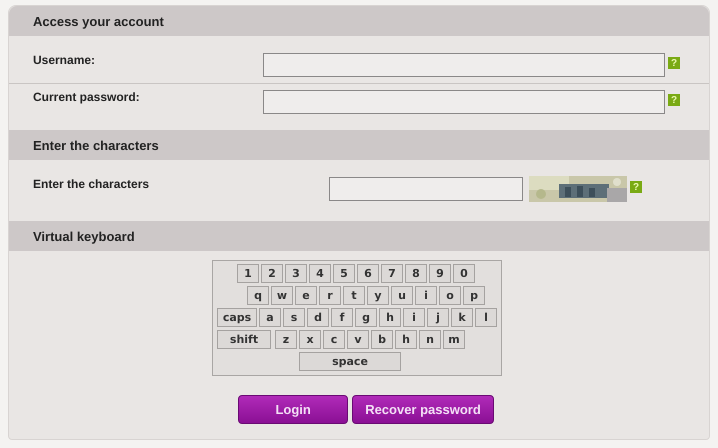 The height and width of the screenshot is (448, 718). I want to click on section-header: Enter the characters, so click(359, 145).